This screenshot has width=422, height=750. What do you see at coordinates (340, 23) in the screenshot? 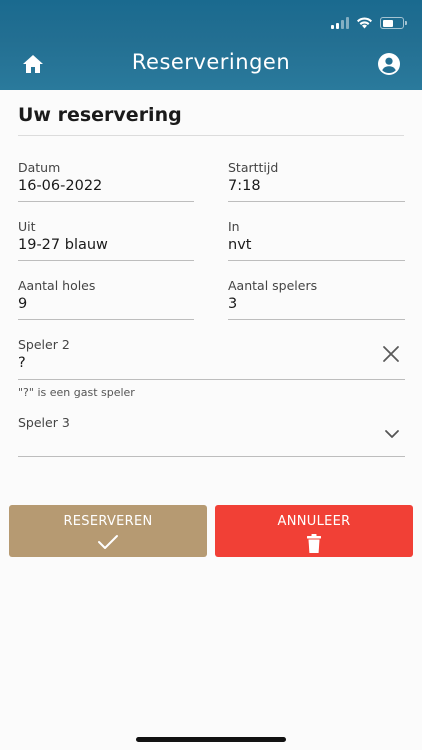
I see `cellular-signal-icon` at bounding box center [340, 23].